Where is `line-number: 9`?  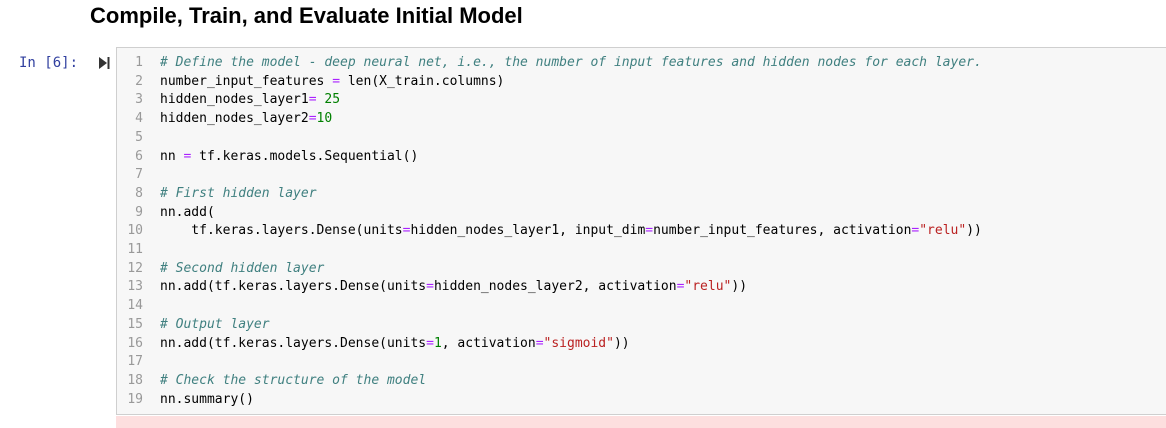 line-number: 9 is located at coordinates (139, 212).